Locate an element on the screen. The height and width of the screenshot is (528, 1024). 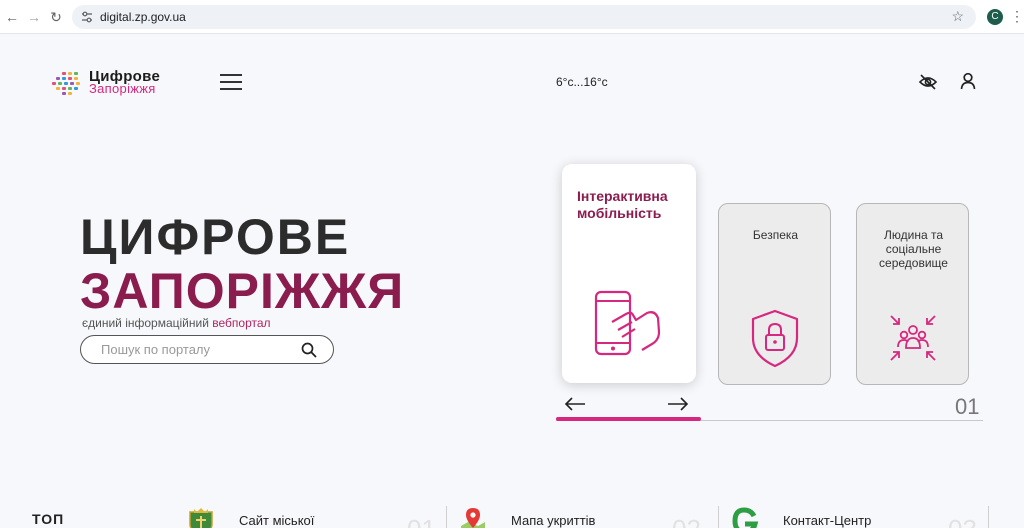
tagline-accent: вебпортал is located at coordinates (241, 323).